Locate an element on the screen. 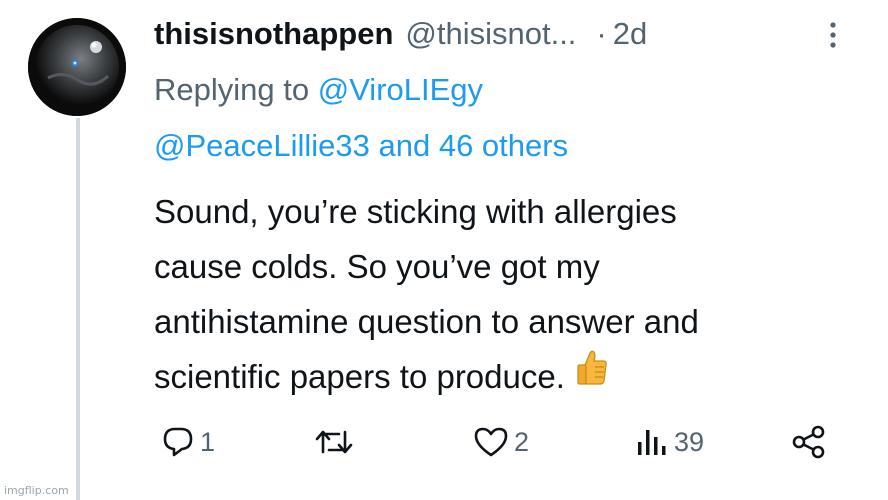 The width and height of the screenshot is (888, 500). display-name: thisisnothappen is located at coordinates (273, 34).